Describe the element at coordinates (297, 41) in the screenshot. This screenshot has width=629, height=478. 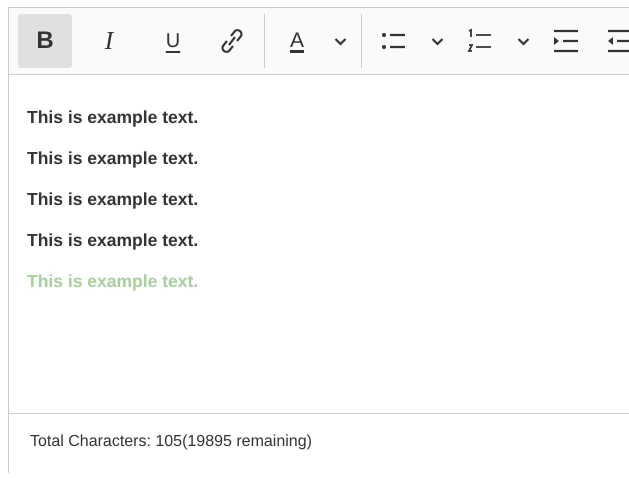
I see `font-color-button: A` at that location.